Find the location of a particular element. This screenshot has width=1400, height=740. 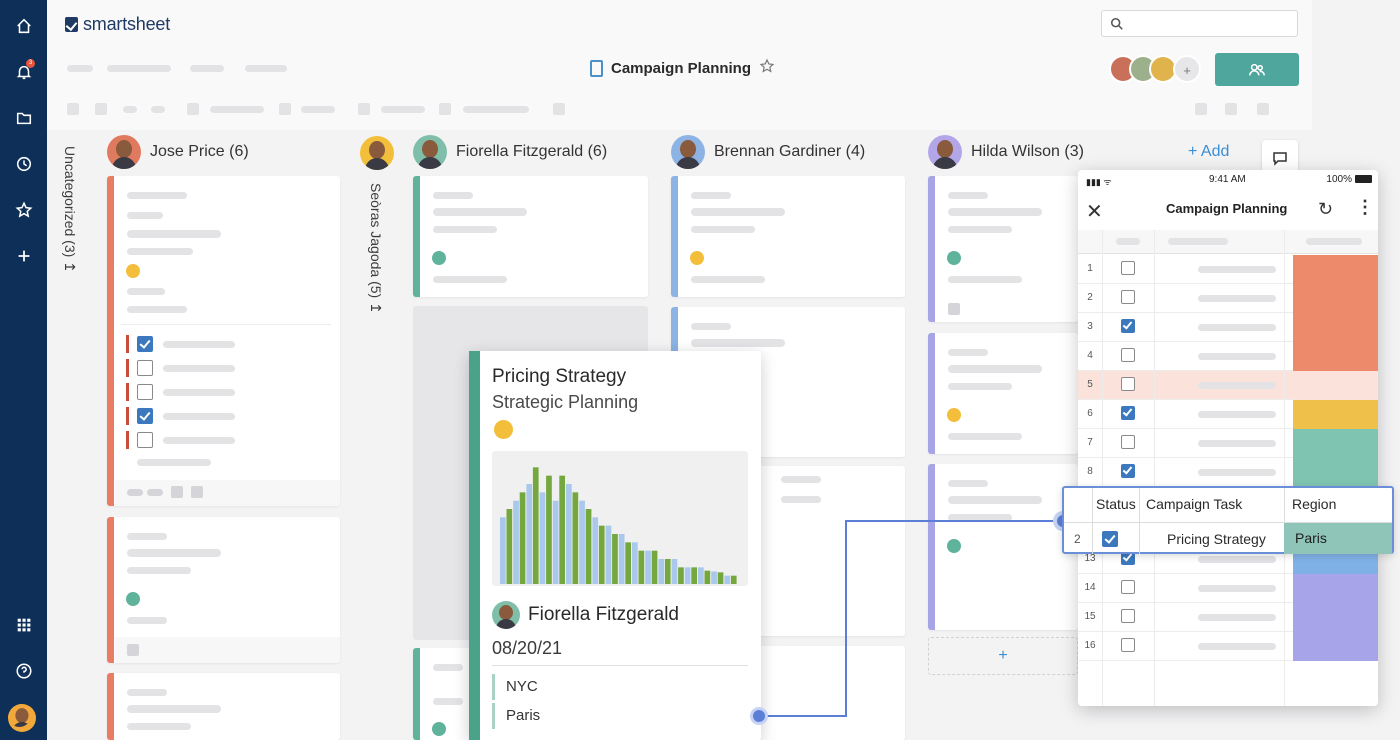

favorite-star-icon is located at coordinates (767, 68).